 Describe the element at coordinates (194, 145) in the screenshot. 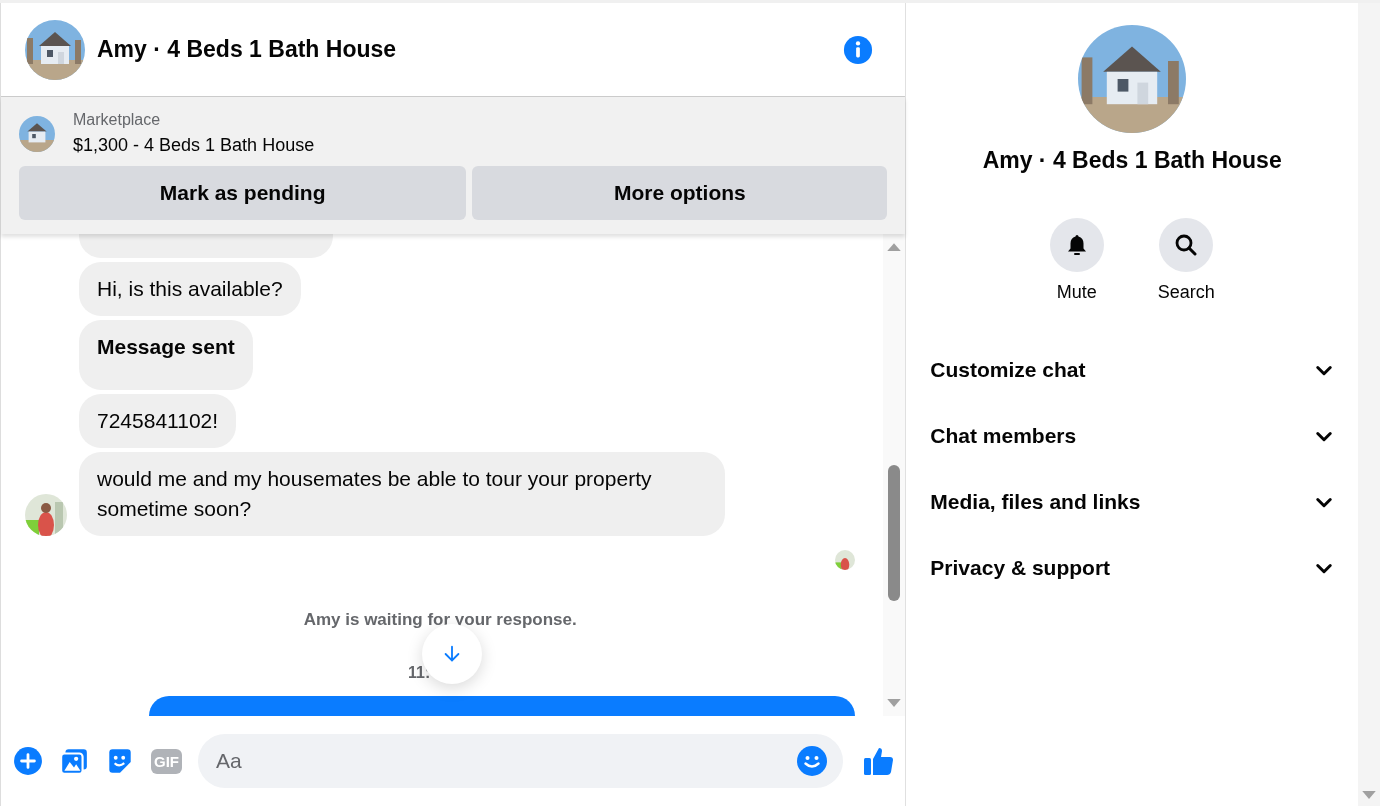

I see `listing-summary: $1,300 - 4 Beds 1 Bath House` at that location.